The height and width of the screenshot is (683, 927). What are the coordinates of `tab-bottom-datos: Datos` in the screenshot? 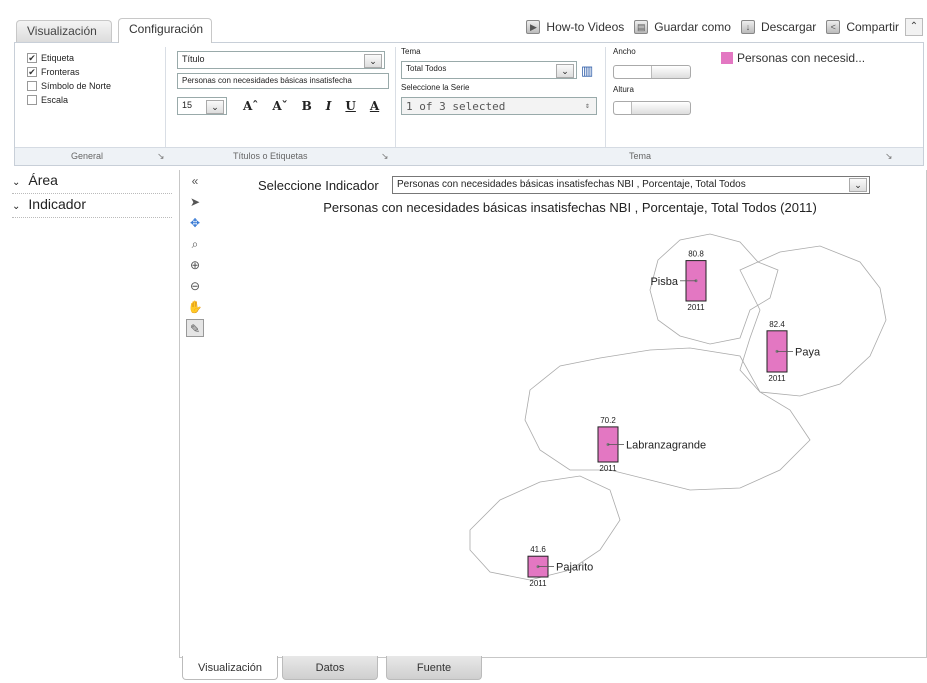 It's located at (330, 668).